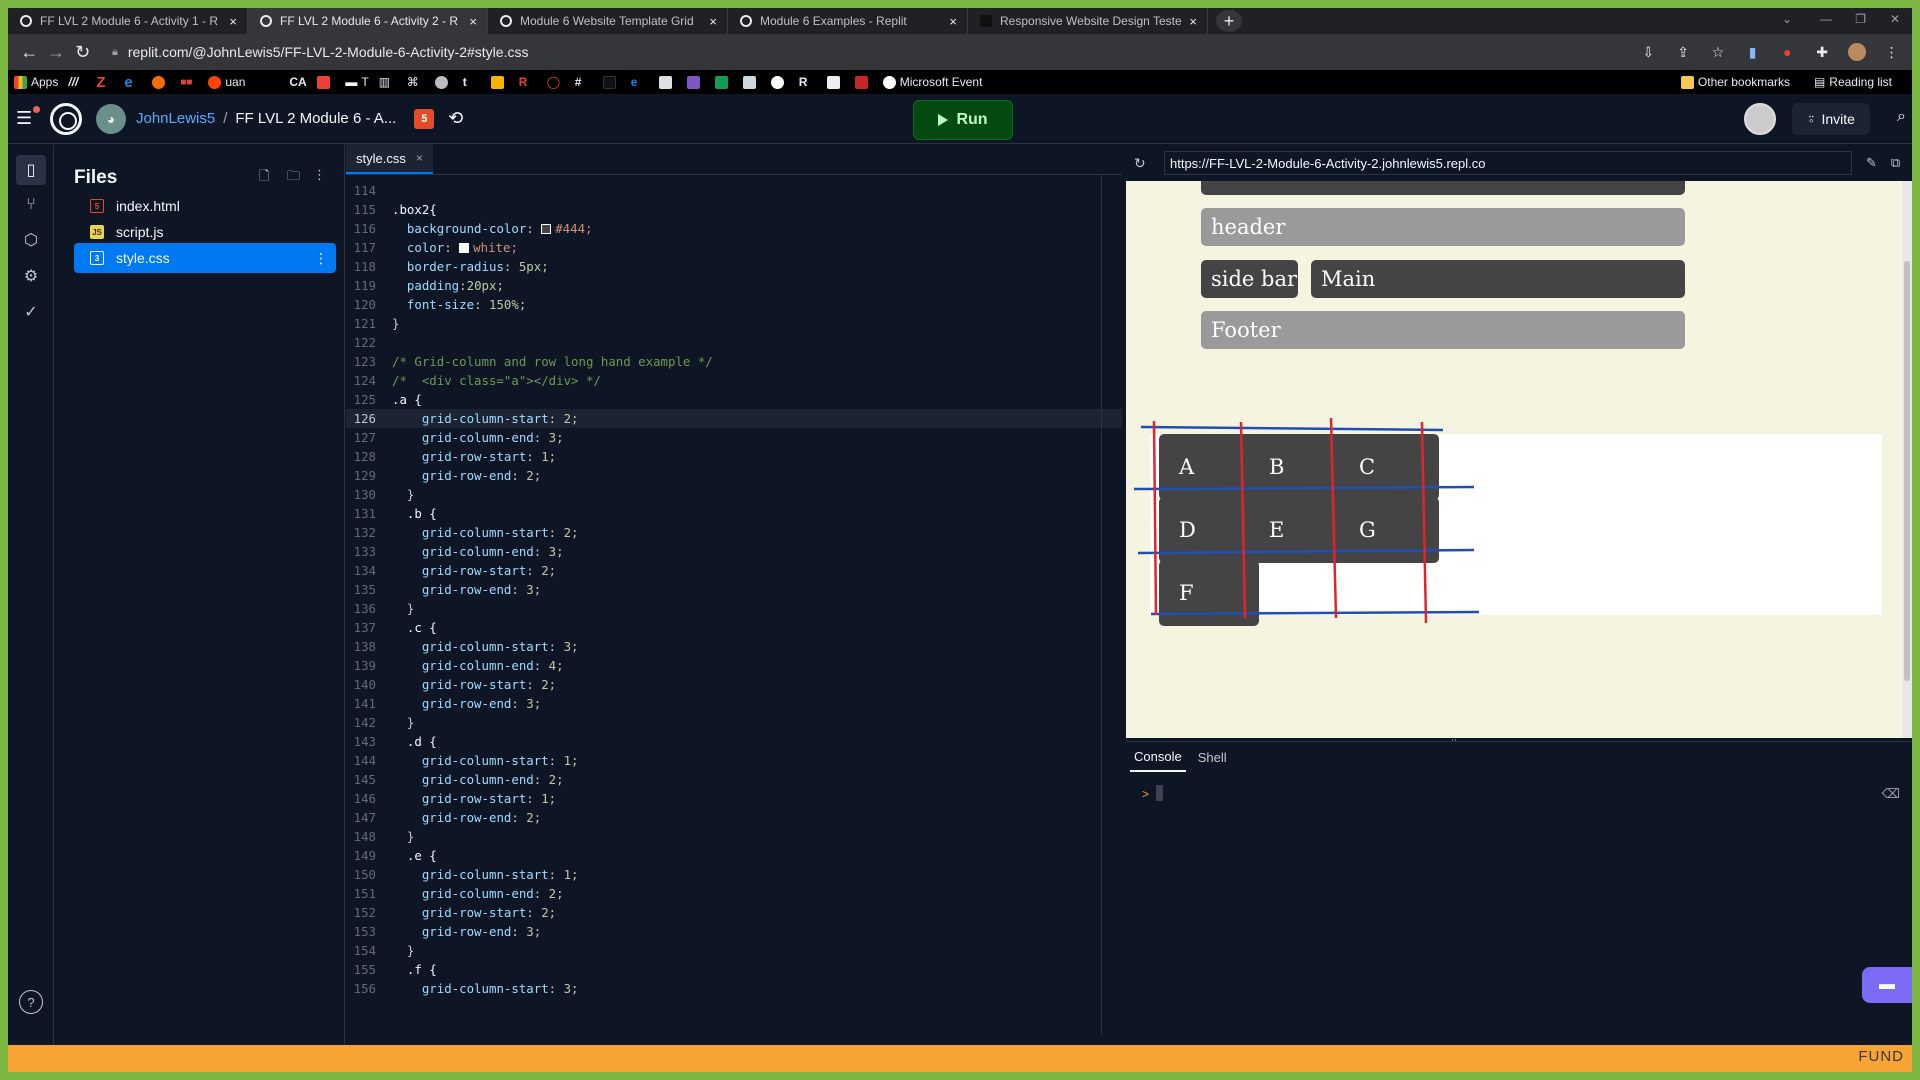  Describe the element at coordinates (734, 741) in the screenshot. I see `code-line: 143 .d {` at that location.